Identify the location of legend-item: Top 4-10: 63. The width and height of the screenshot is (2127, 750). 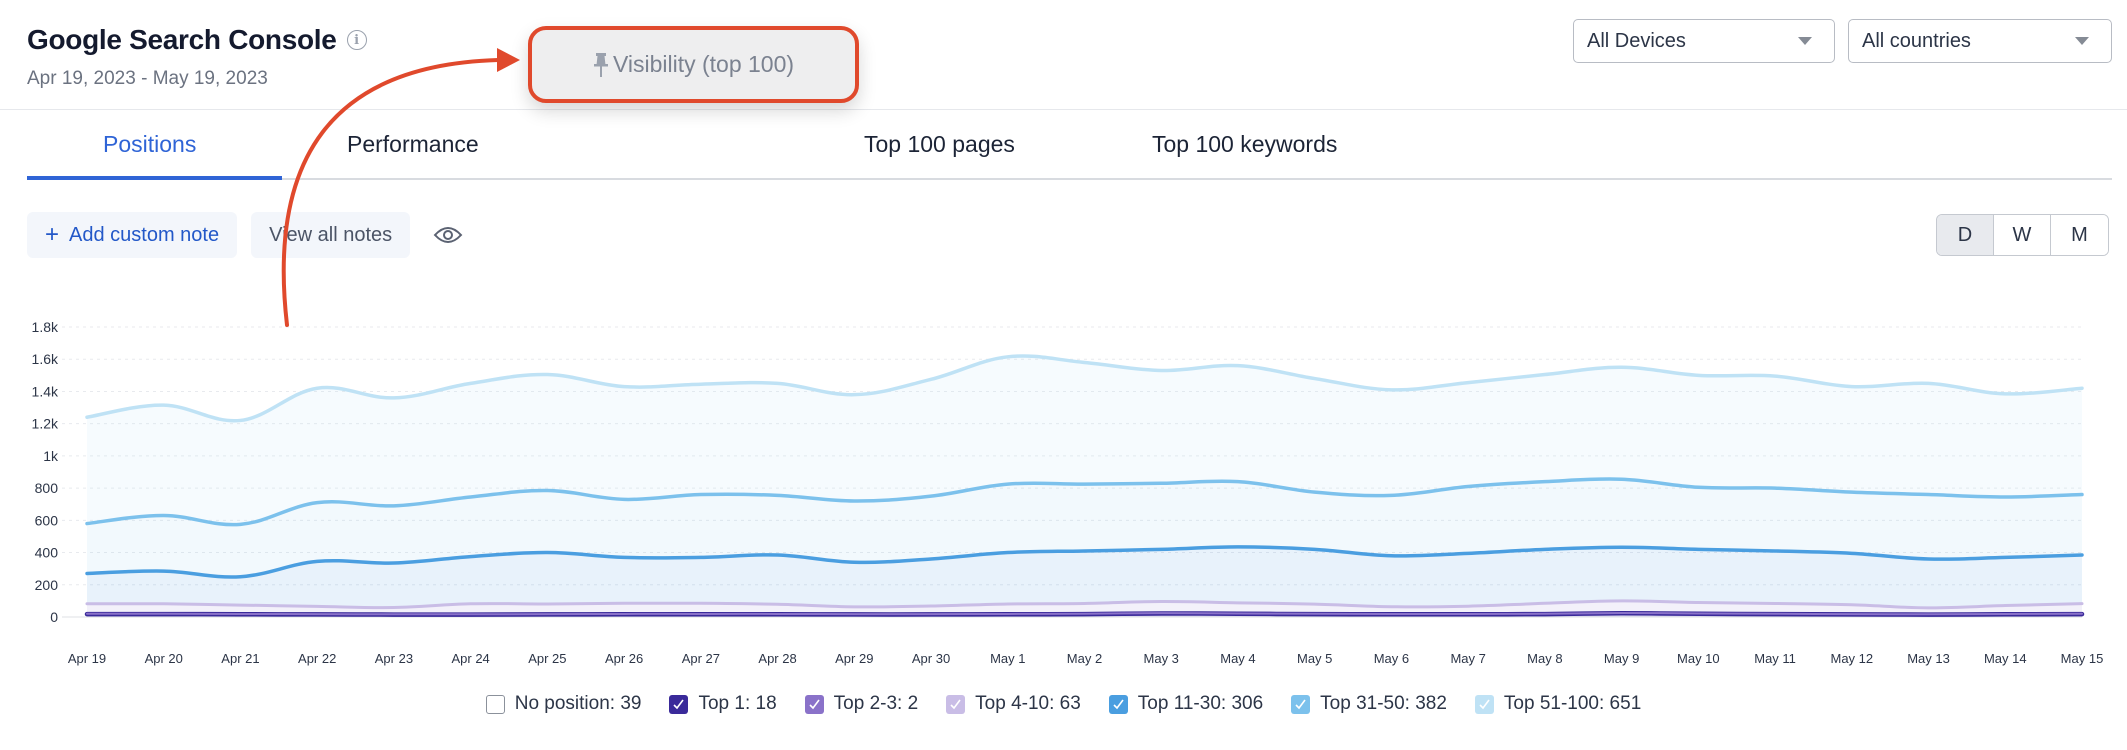
(1013, 704).